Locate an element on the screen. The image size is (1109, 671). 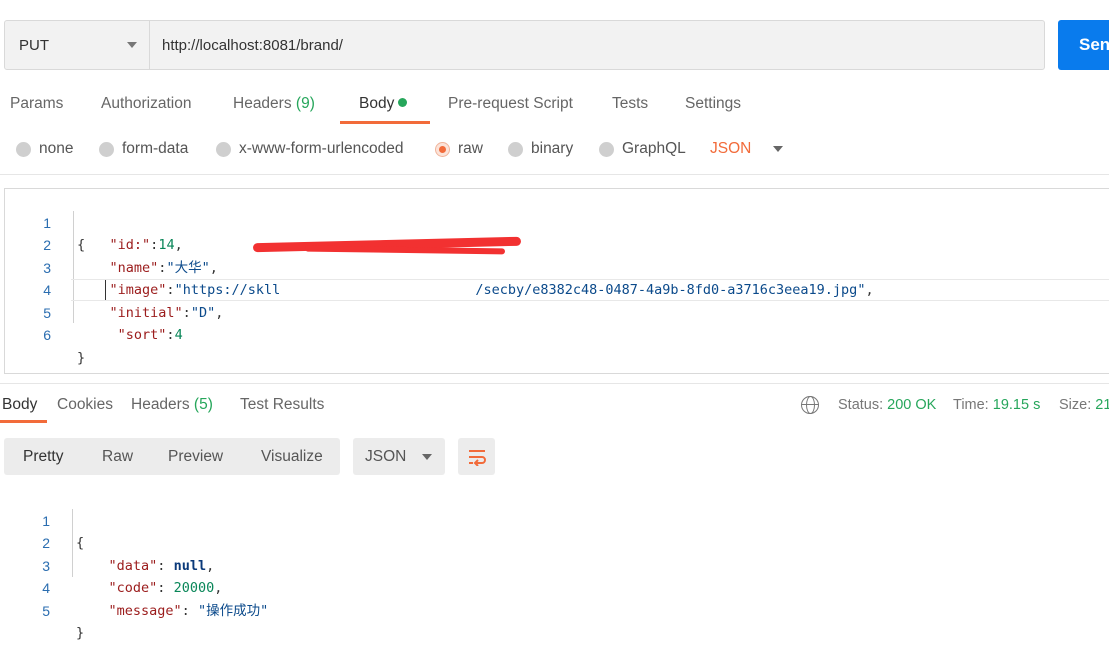
radio-none: none is located at coordinates (44, 149).